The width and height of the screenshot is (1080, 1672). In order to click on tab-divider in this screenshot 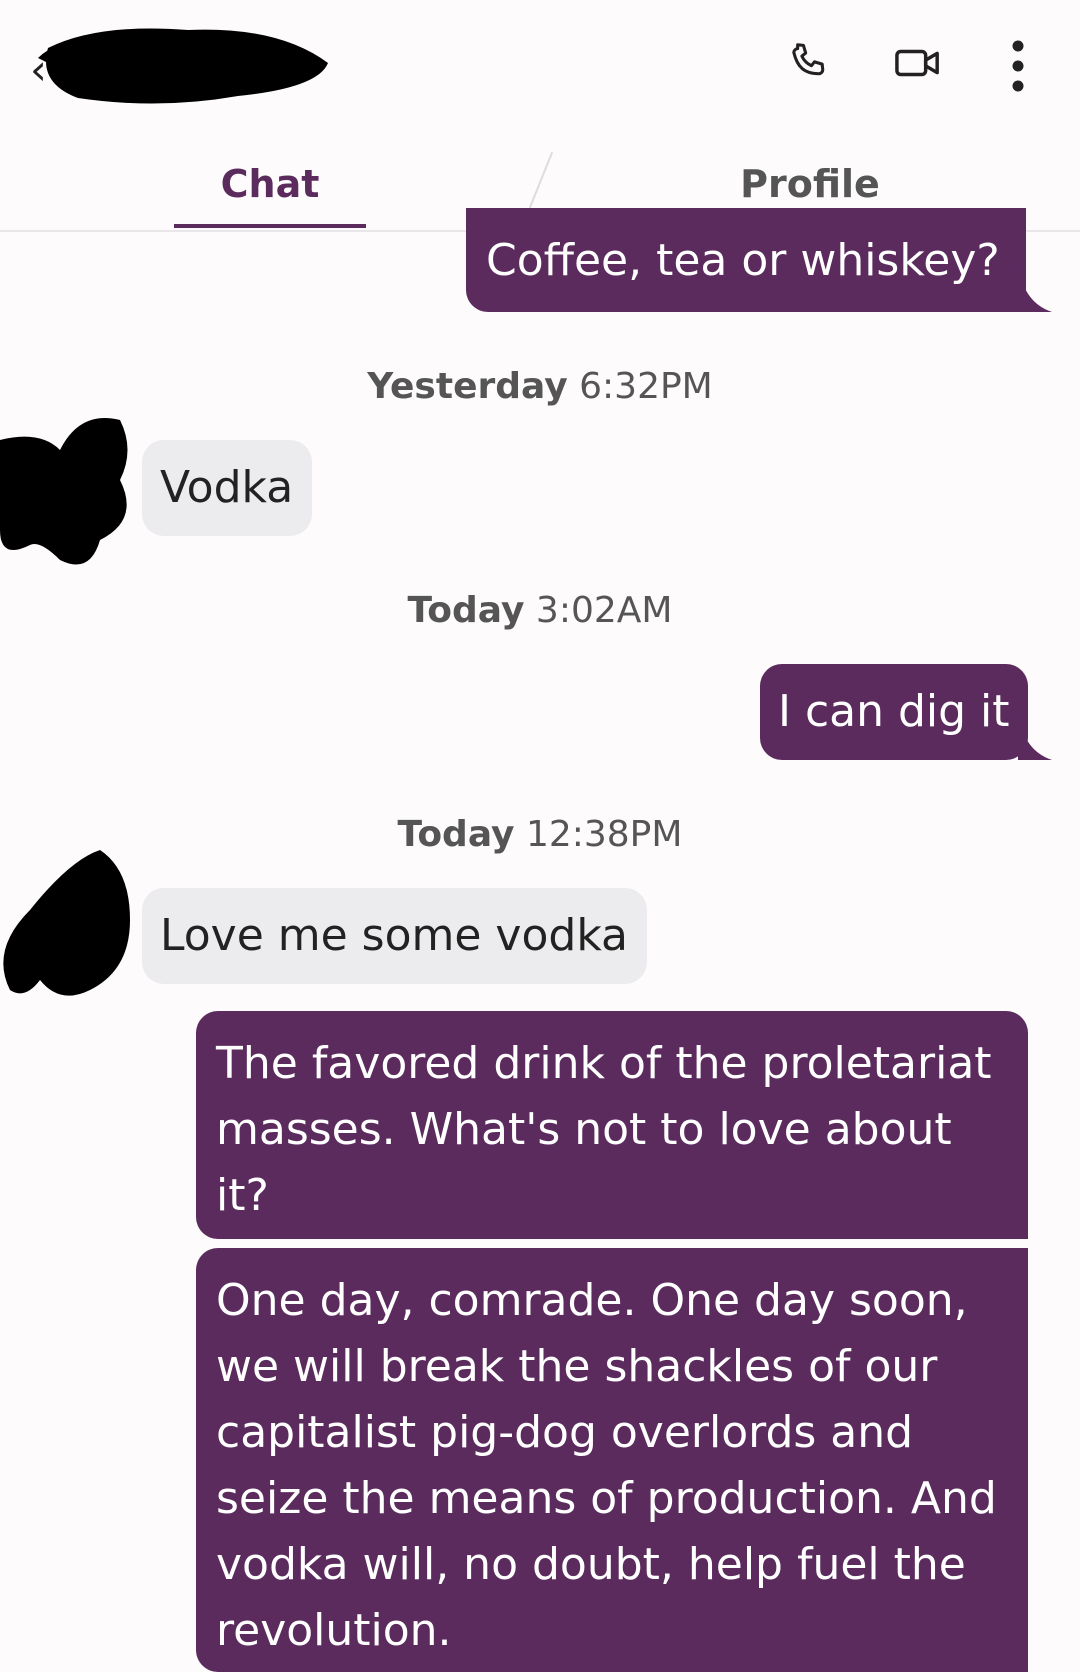, I will do `click(541, 180)`.